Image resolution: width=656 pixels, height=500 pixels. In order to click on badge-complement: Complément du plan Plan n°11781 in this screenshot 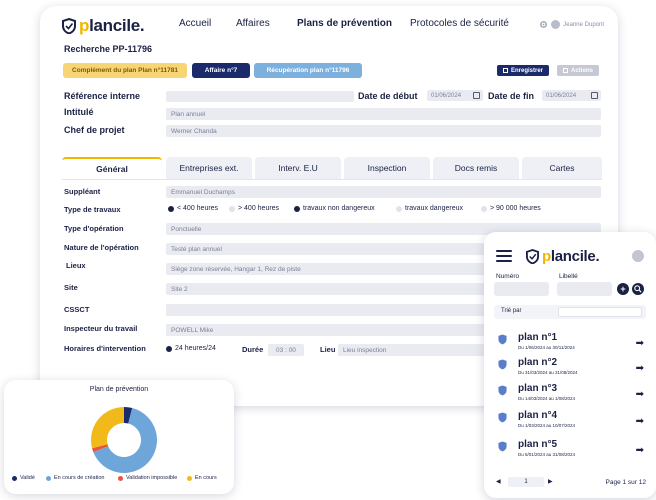, I will do `click(125, 70)`.